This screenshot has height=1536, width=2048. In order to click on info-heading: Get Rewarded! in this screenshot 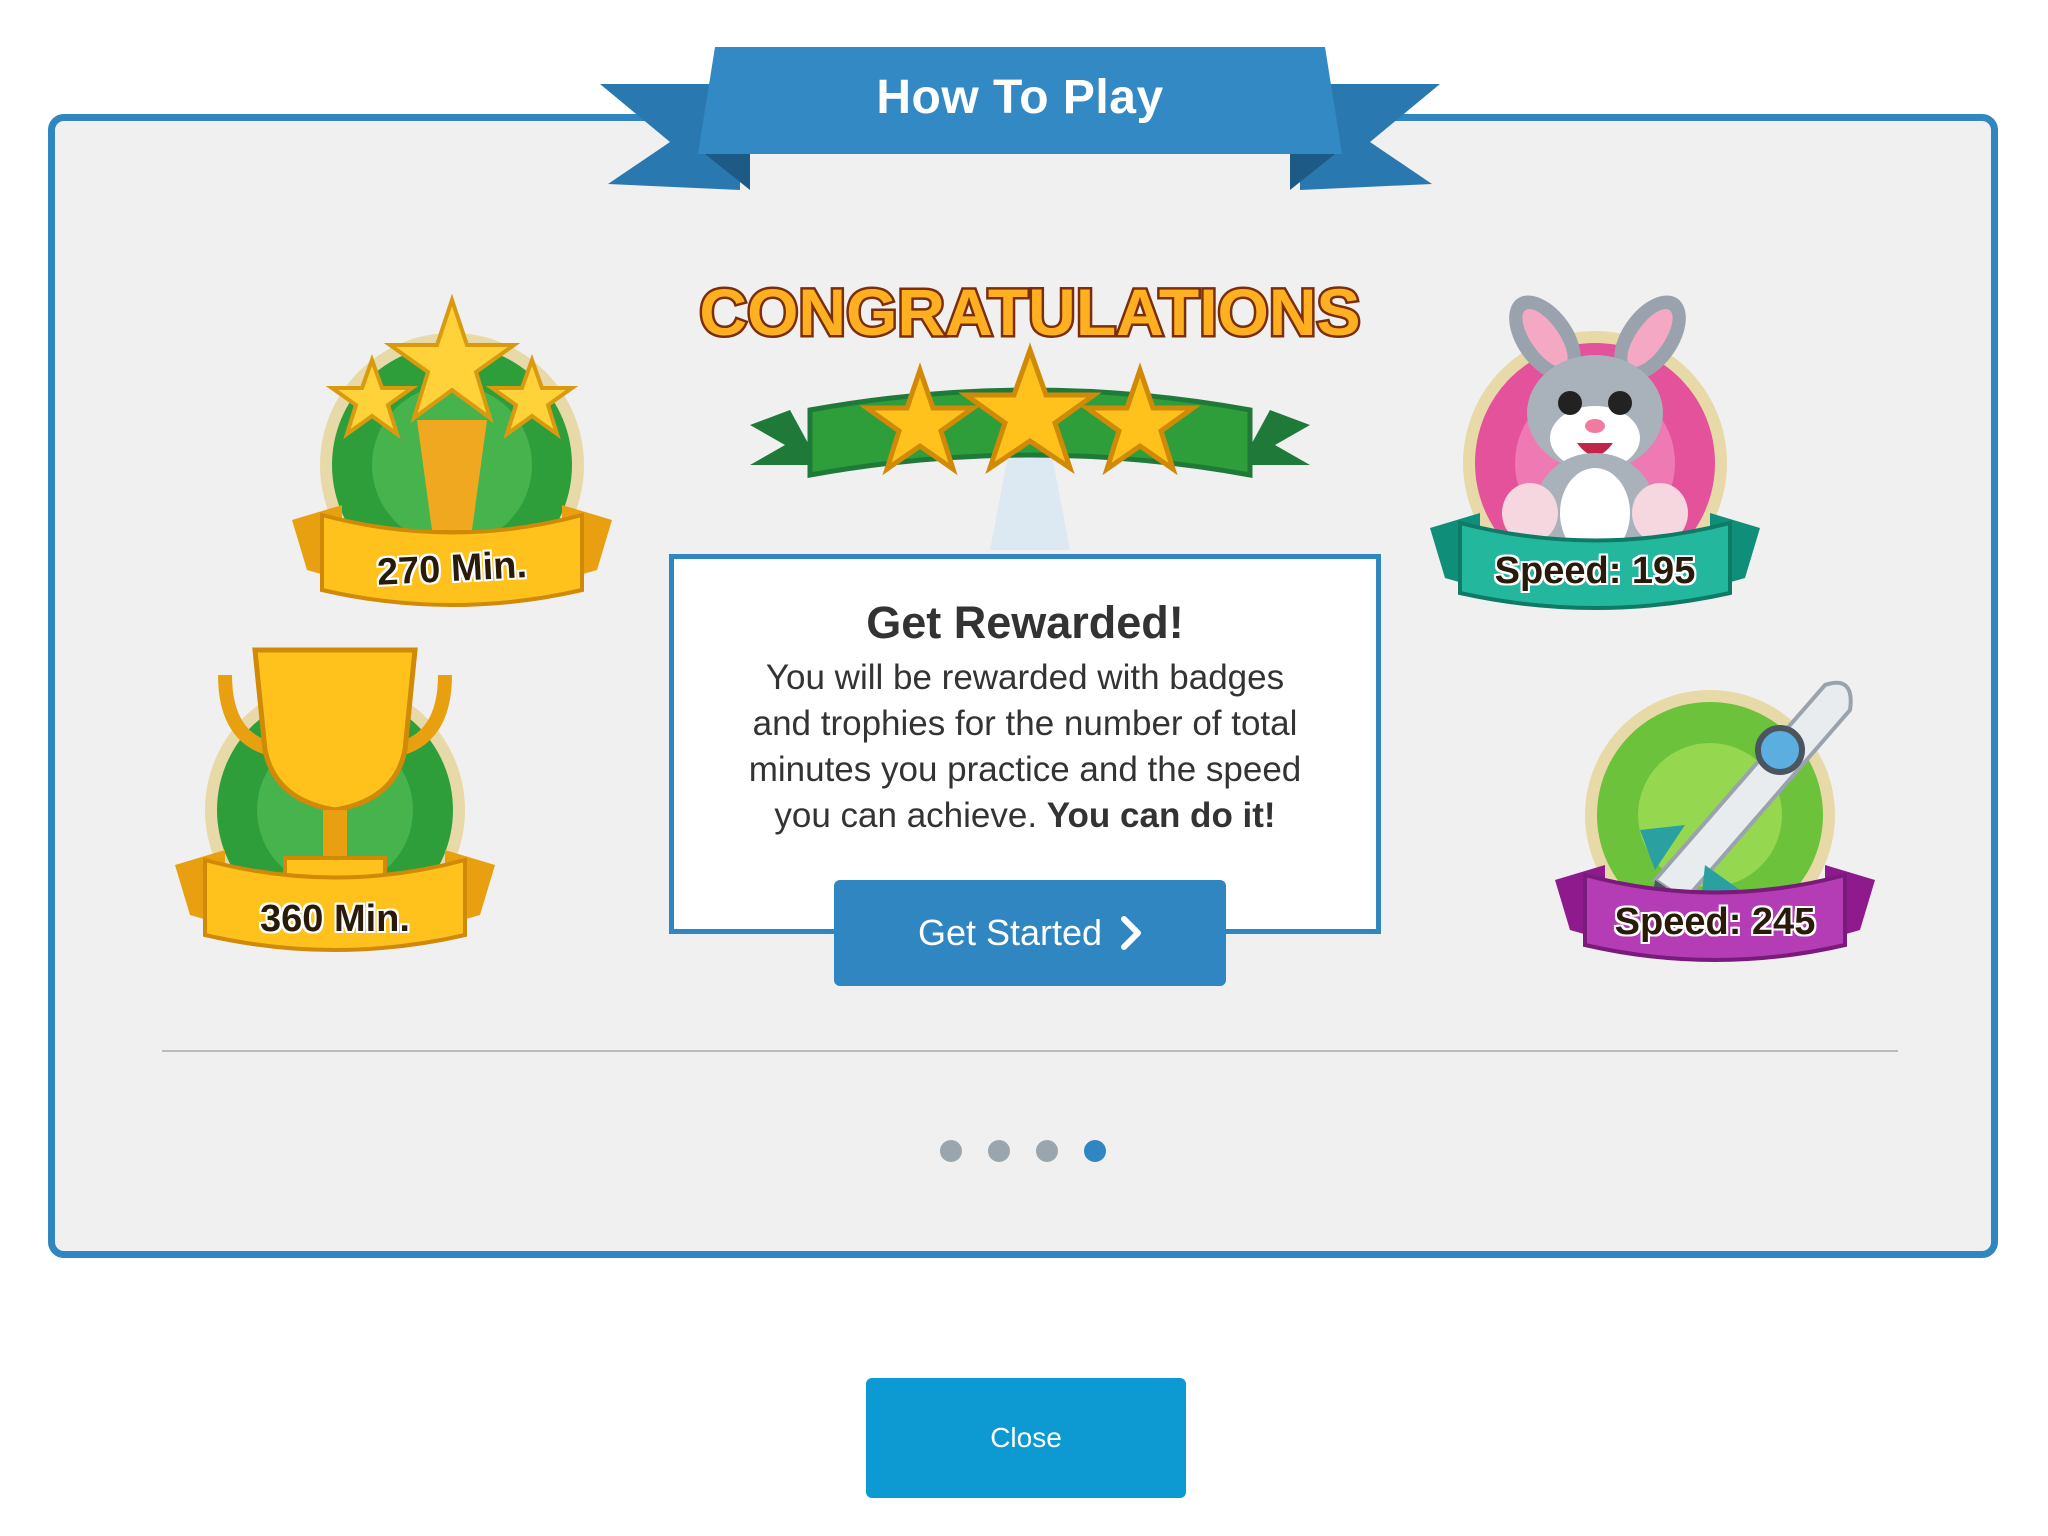, I will do `click(1025, 622)`.